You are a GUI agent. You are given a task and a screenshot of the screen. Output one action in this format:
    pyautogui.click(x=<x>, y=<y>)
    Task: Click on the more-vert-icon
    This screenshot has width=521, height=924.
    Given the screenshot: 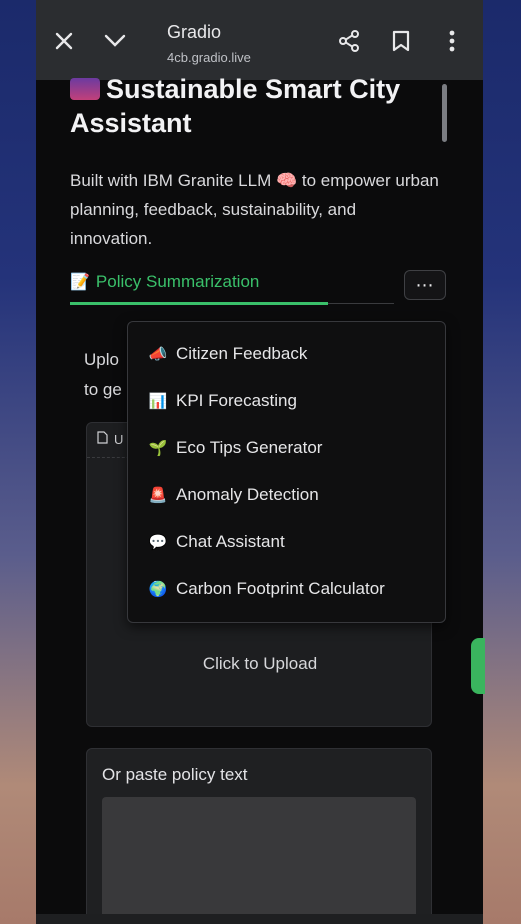 What is the action you would take?
    pyautogui.click(x=452, y=41)
    